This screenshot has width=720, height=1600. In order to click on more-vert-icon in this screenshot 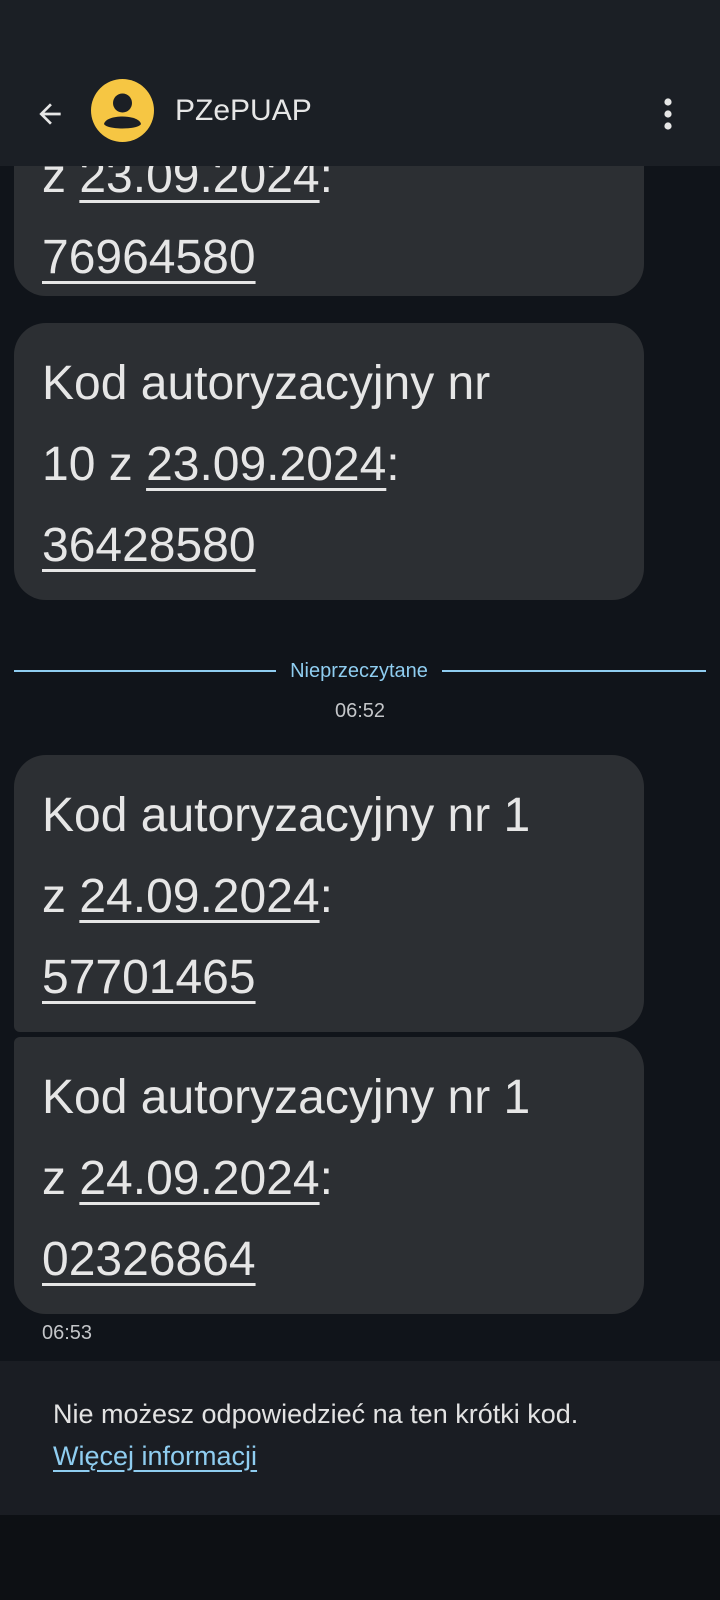, I will do `click(668, 114)`.